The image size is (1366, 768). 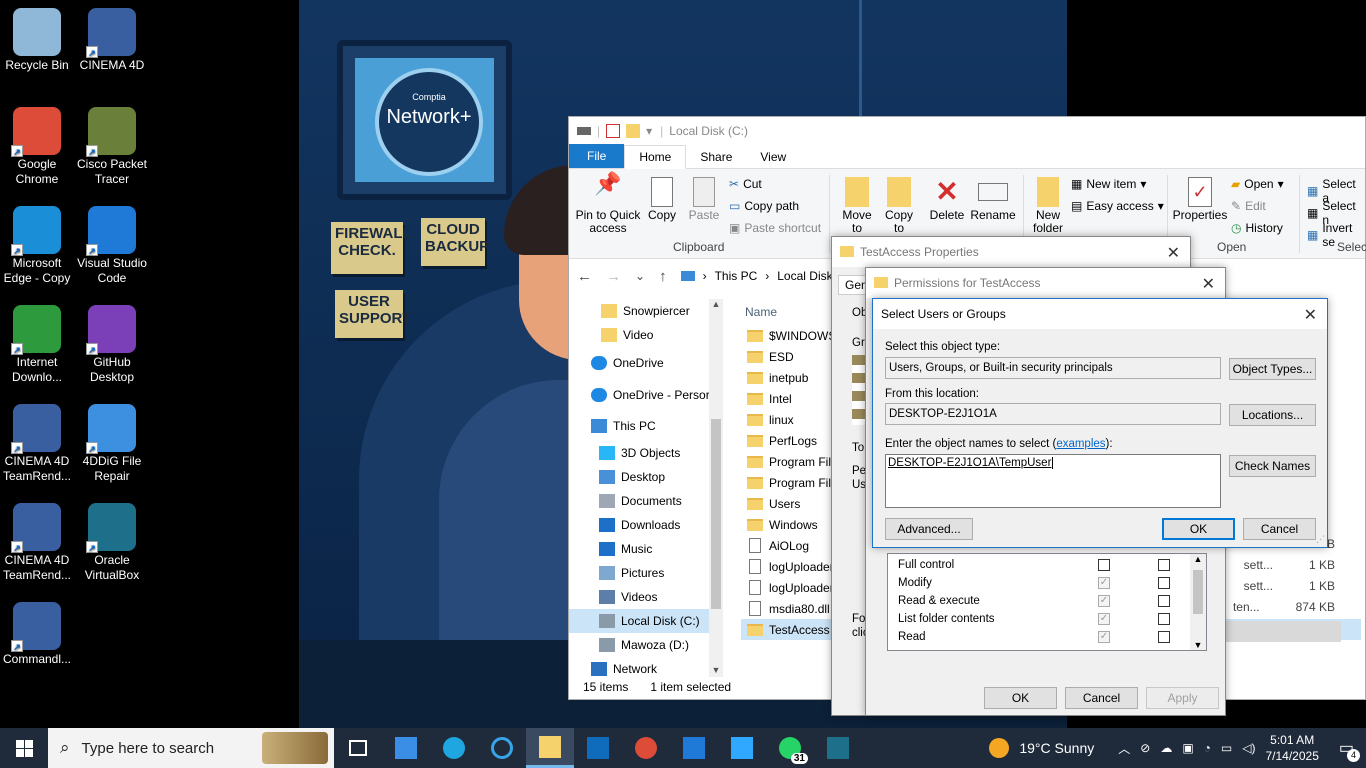 What do you see at coordinates (1291, 748) in the screenshot?
I see `clock: 5:01 AM 7/14/2025` at bounding box center [1291, 748].